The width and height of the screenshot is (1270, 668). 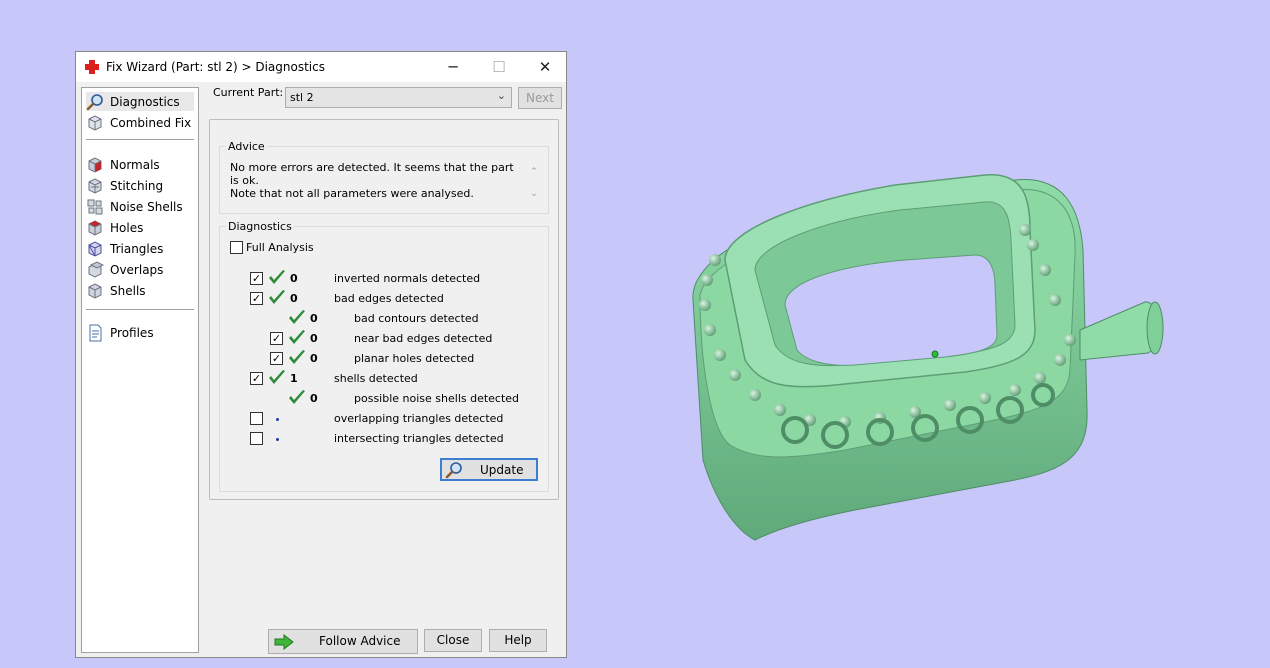 I want to click on diagnostic-label: bad edges detected, so click(x=389, y=298).